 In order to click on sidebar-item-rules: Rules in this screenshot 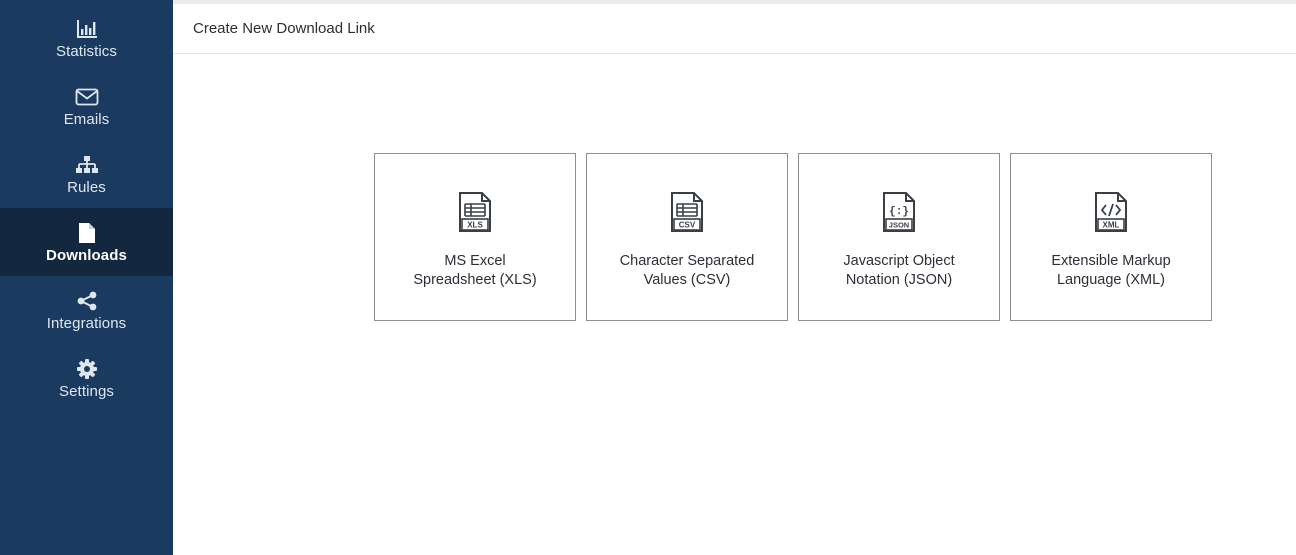, I will do `click(86, 174)`.